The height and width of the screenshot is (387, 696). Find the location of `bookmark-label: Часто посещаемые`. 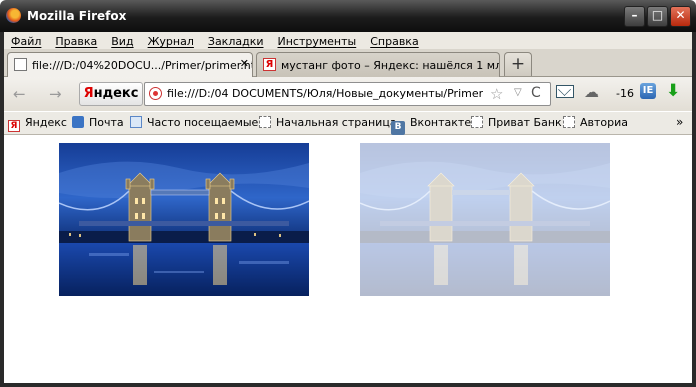

bookmark-label: Часто посещаемые is located at coordinates (203, 122).